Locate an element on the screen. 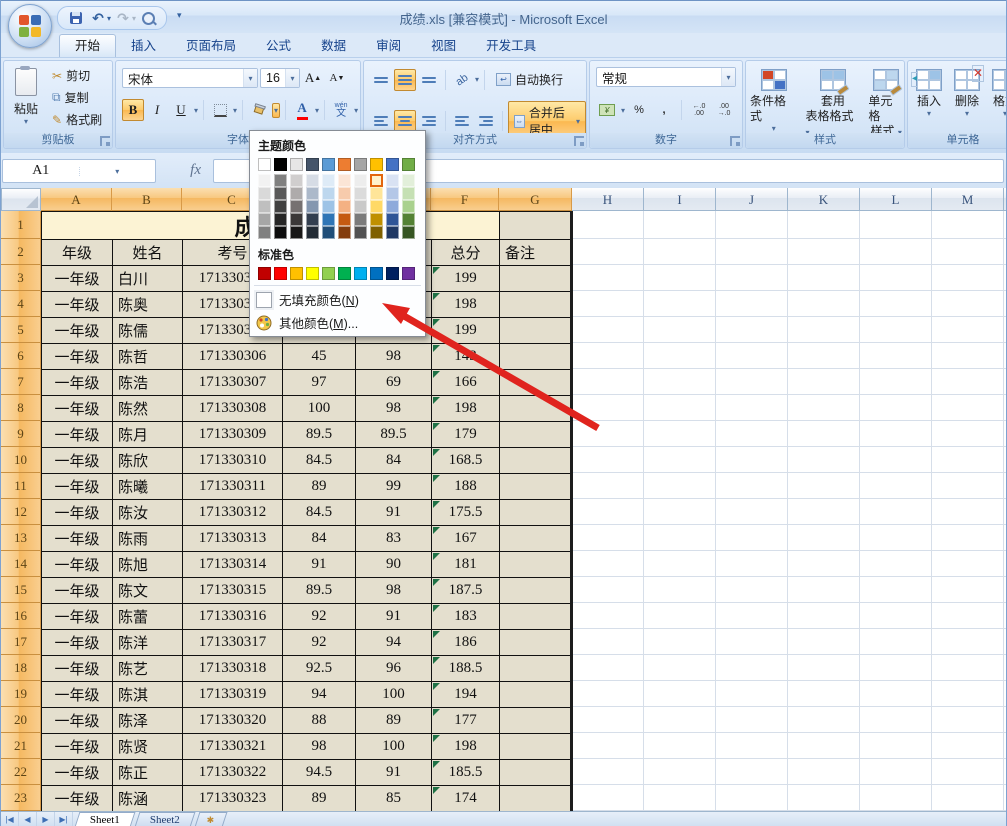  cell-styles-button: 单元格 样式 ▾ is located at coordinates (886, 102).